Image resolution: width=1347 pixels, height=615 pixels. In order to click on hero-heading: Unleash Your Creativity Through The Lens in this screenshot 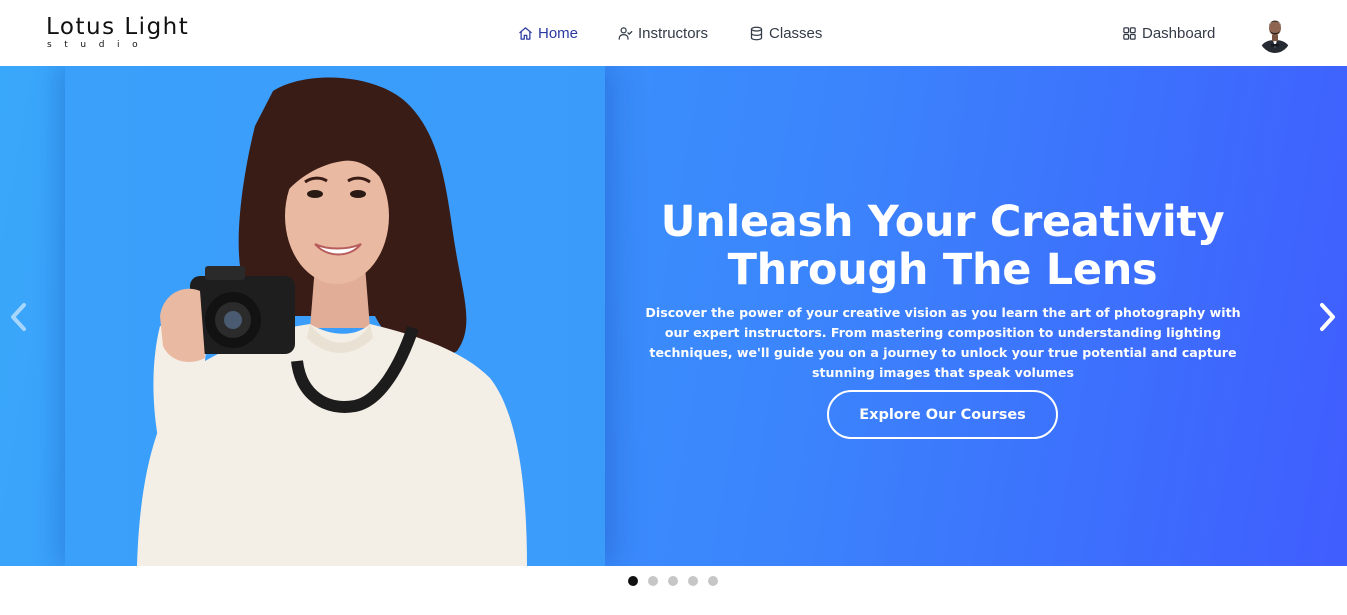, I will do `click(942, 246)`.